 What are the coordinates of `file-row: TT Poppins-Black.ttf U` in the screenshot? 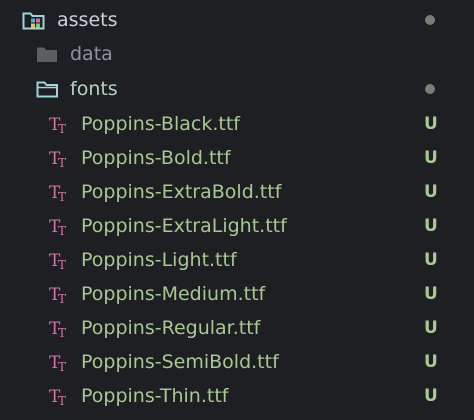 It's located at (237, 124).